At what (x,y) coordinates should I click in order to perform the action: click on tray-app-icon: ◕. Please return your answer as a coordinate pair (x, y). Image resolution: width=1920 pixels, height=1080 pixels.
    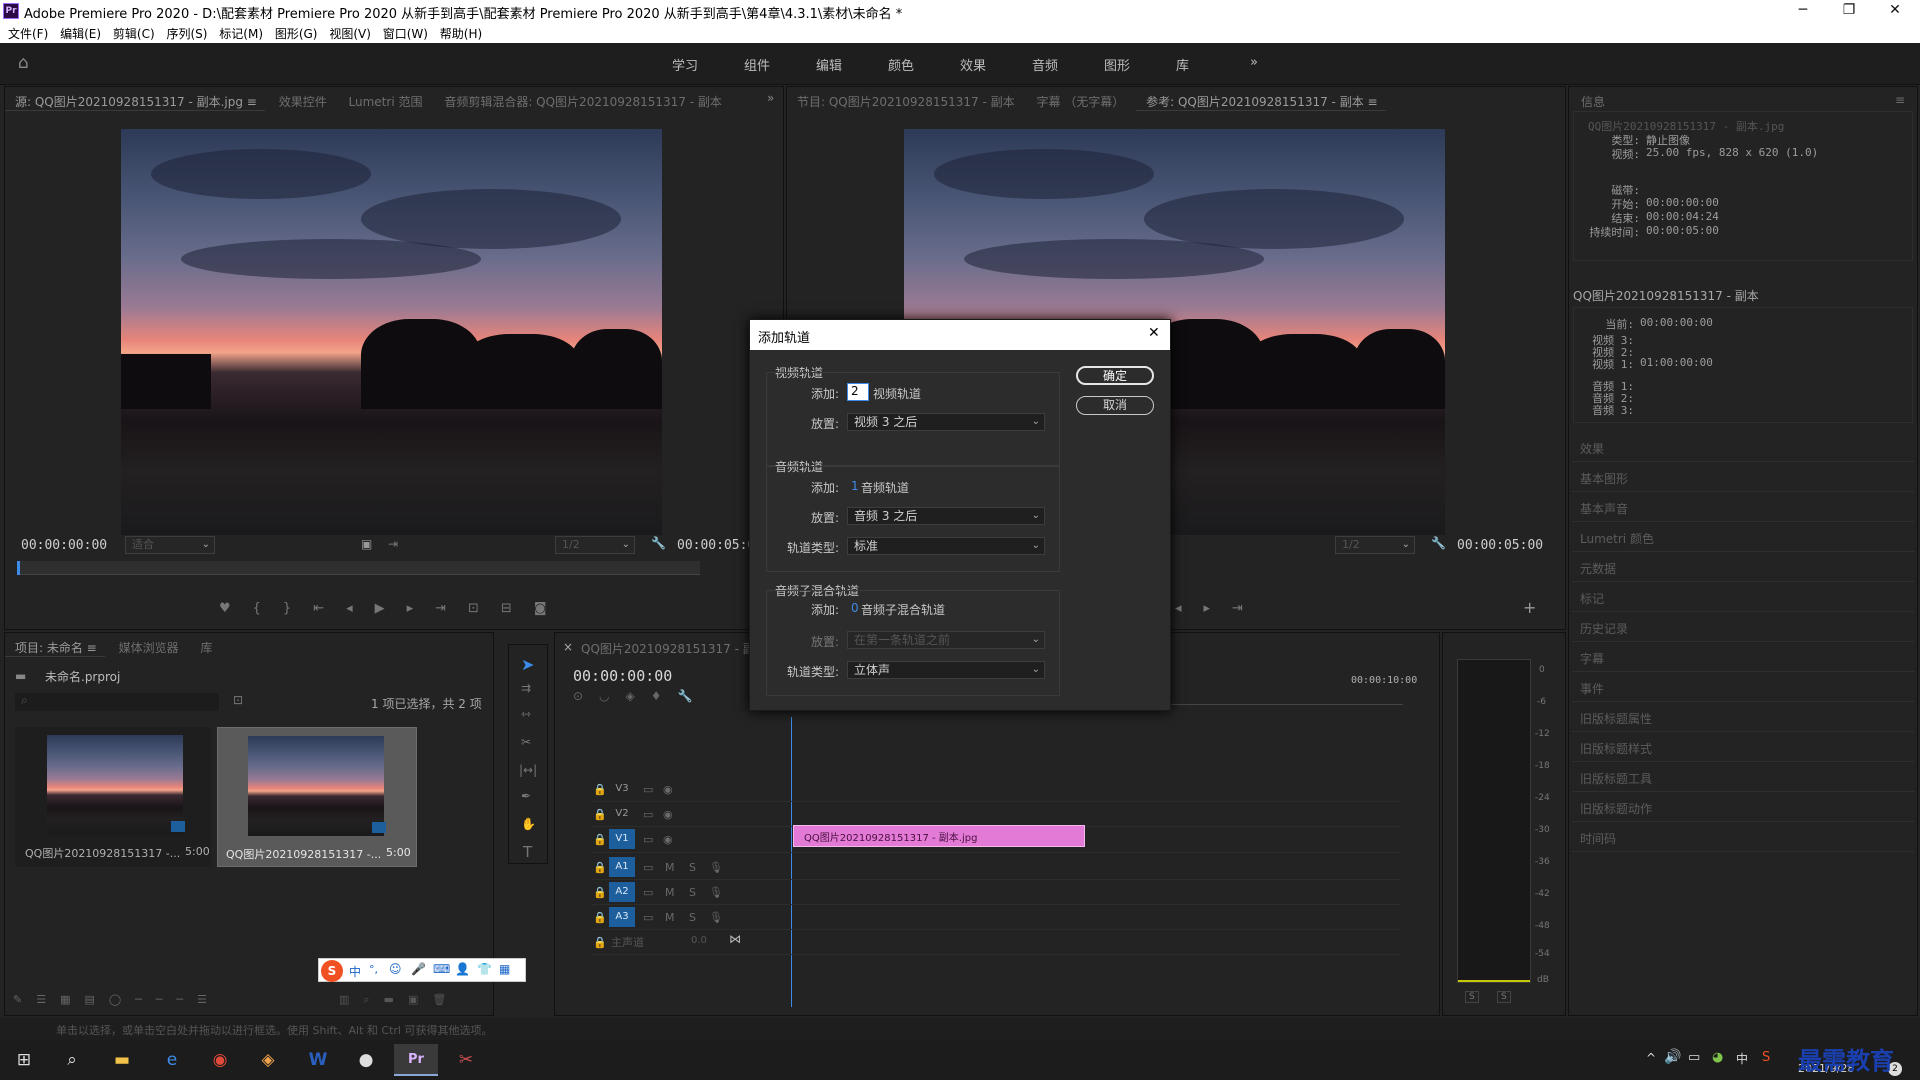
    Looking at the image, I should click on (1717, 1057).